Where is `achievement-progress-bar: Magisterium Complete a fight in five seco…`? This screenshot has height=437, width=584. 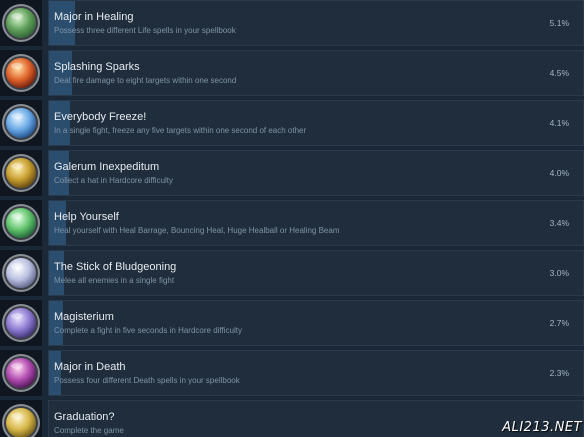
achievement-progress-bar: Magisterium Complete a fight in five seco… is located at coordinates (316, 323).